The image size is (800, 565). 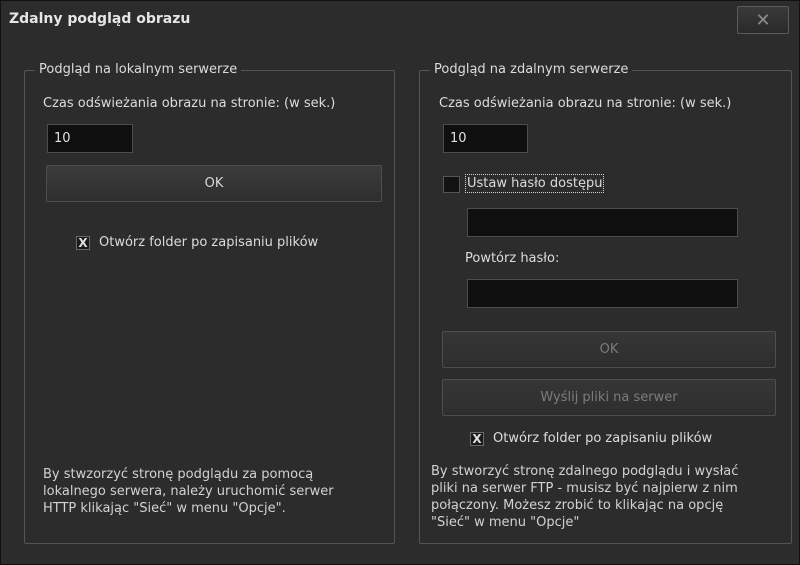 What do you see at coordinates (512, 258) in the screenshot?
I see `repeat-password-label: Powtórz hasło:` at bounding box center [512, 258].